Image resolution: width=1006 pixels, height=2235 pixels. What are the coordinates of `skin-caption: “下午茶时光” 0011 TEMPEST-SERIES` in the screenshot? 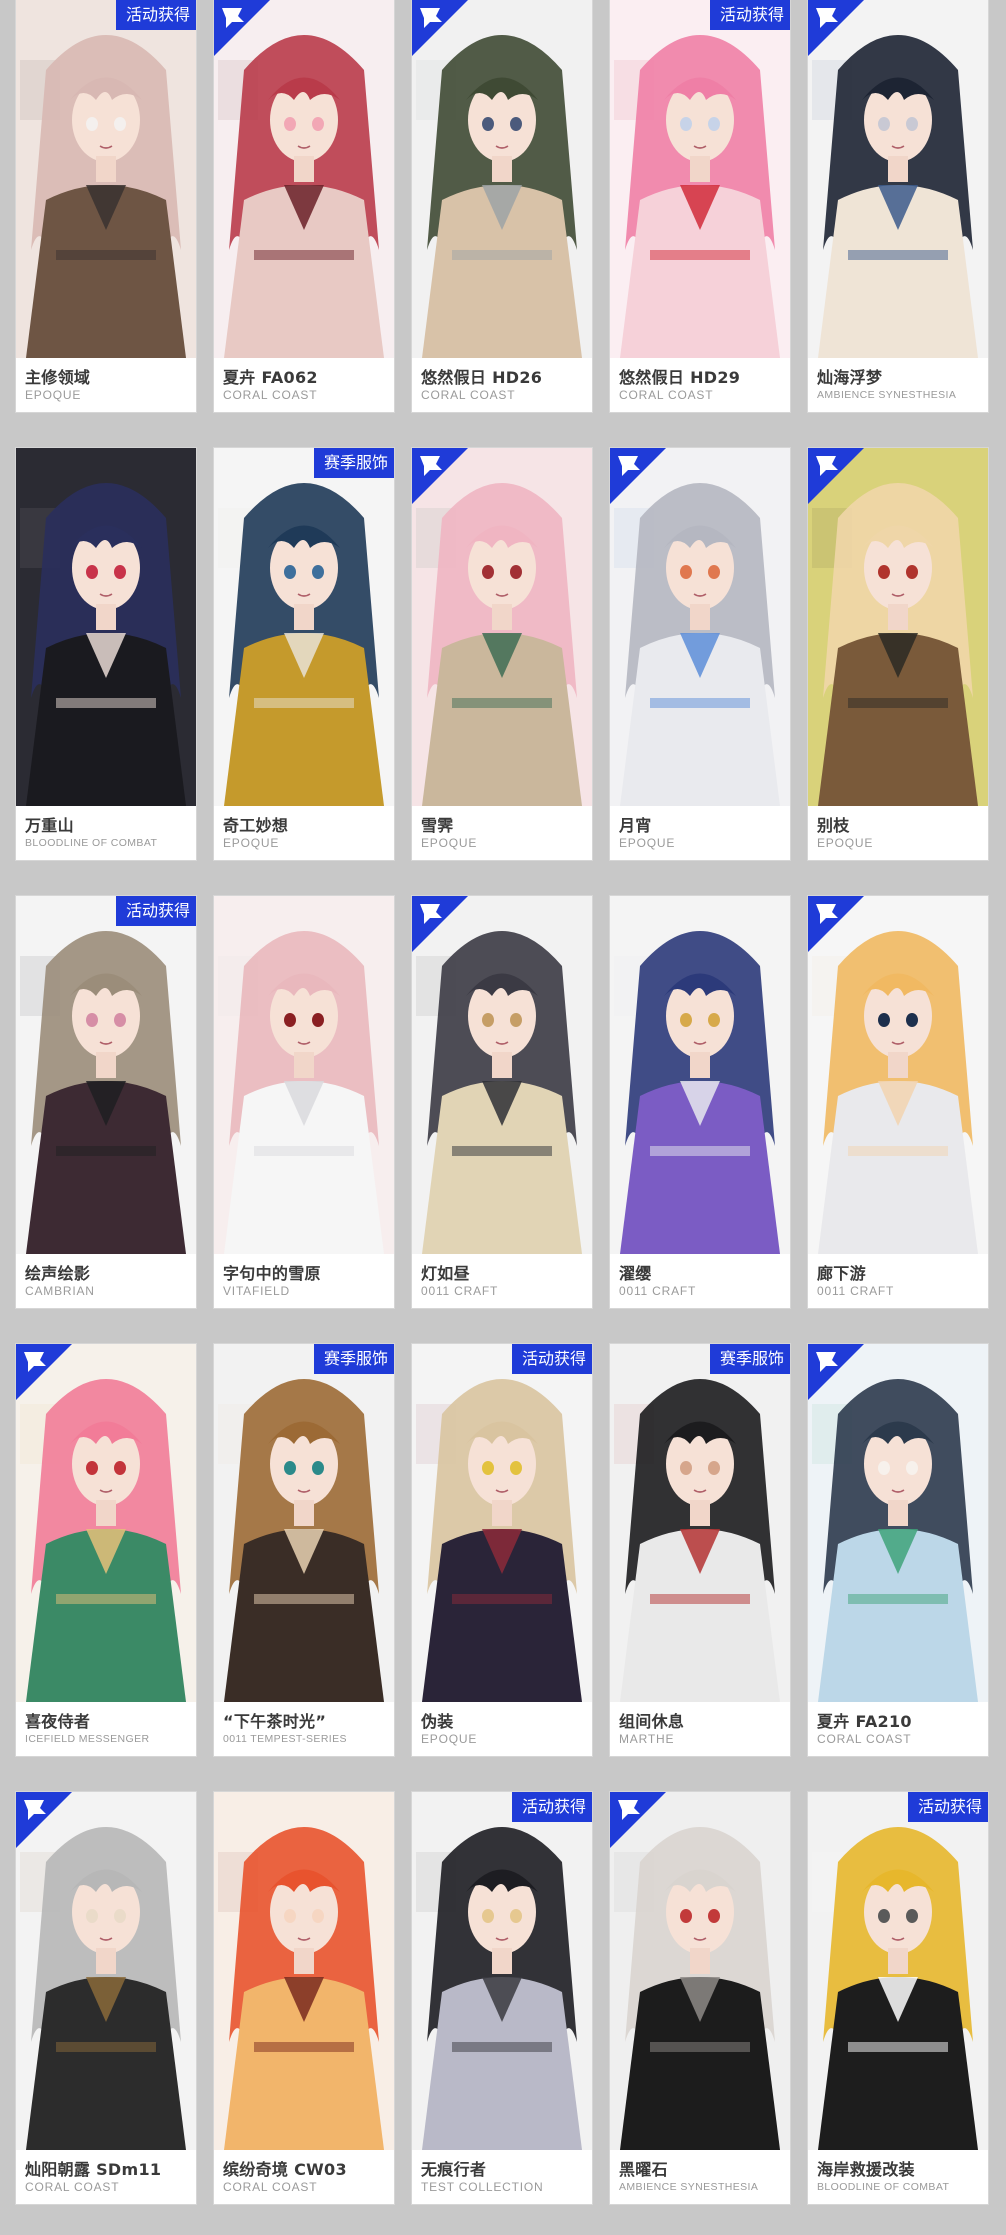 It's located at (304, 1729).